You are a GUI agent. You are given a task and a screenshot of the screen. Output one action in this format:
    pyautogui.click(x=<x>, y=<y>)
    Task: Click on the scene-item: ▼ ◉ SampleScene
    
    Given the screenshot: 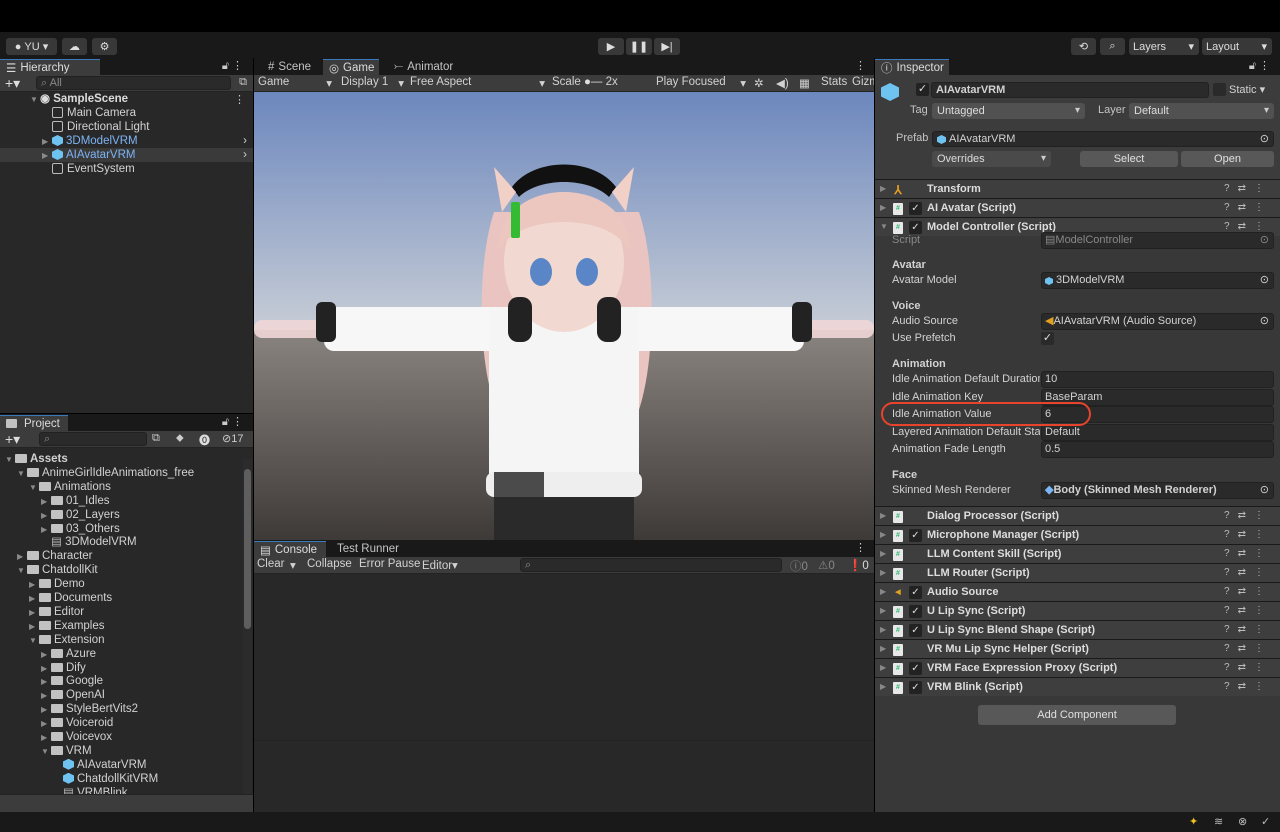 What is the action you would take?
    pyautogui.click(x=79, y=99)
    